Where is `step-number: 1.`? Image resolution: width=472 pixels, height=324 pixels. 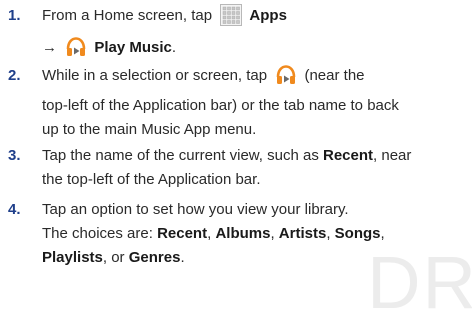
step-number: 1. is located at coordinates (14, 15).